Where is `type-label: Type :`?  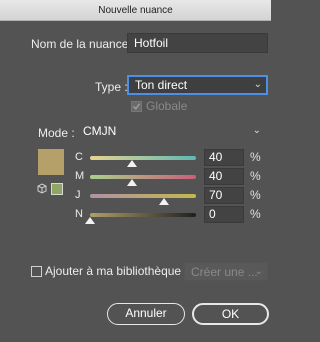 type-label: Type : is located at coordinates (111, 87).